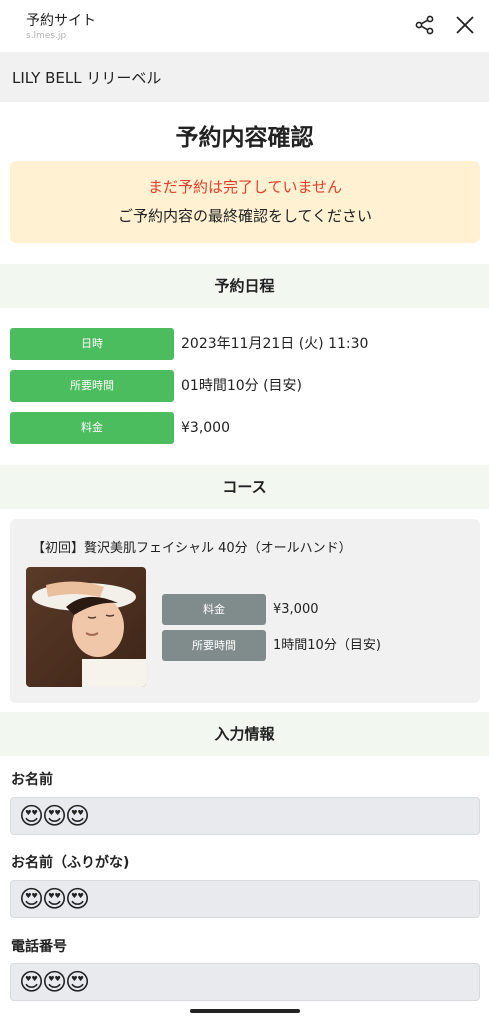  What do you see at coordinates (244, 77) in the screenshot?
I see `shop-name-bar: LILY BELL リリーベル` at bounding box center [244, 77].